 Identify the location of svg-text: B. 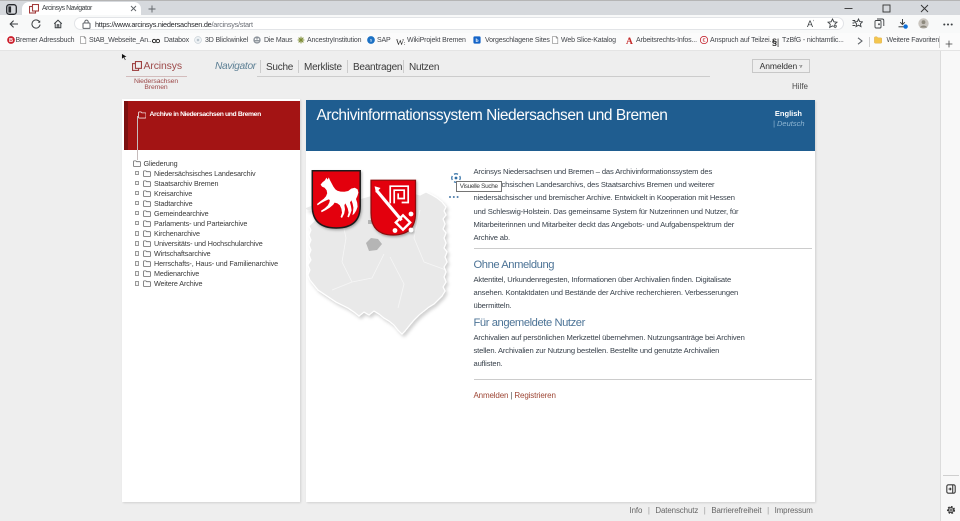
(11, 41).